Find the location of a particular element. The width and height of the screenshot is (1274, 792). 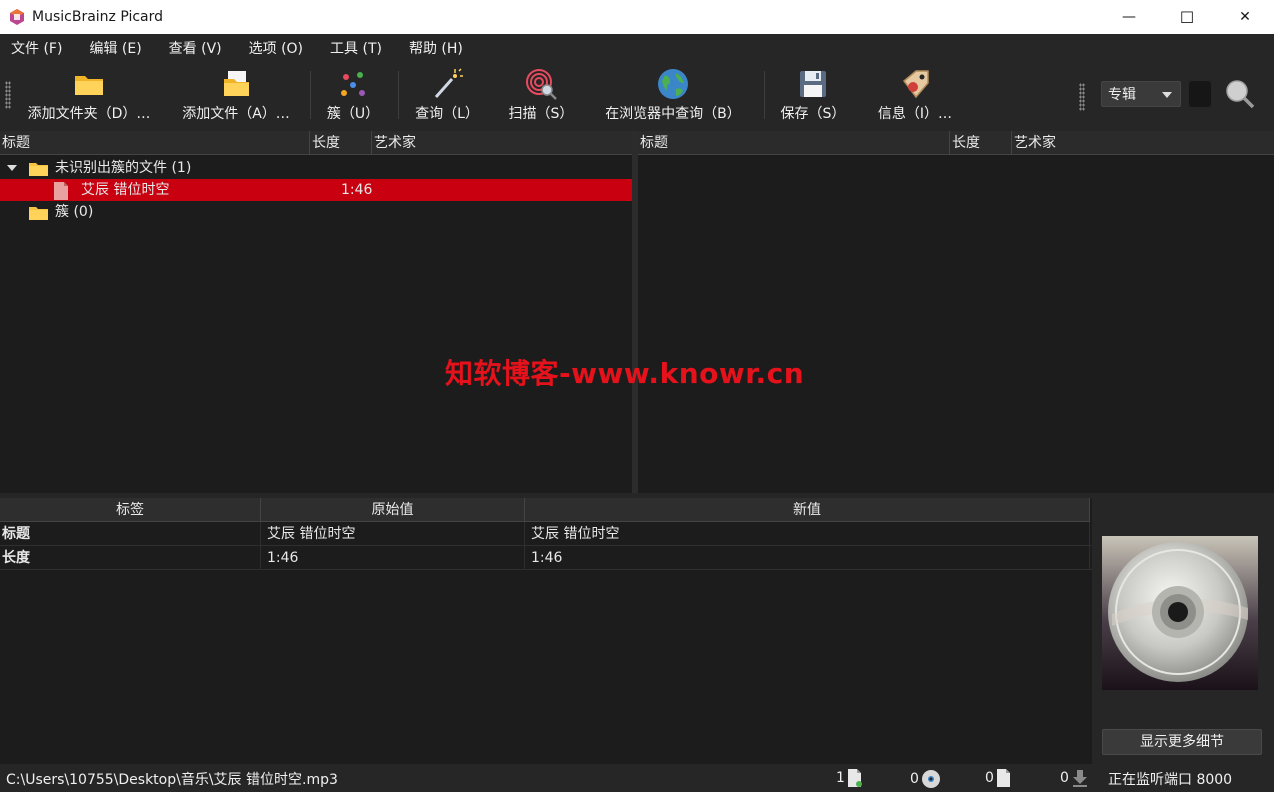

file-icon is located at coordinates (854, 778).